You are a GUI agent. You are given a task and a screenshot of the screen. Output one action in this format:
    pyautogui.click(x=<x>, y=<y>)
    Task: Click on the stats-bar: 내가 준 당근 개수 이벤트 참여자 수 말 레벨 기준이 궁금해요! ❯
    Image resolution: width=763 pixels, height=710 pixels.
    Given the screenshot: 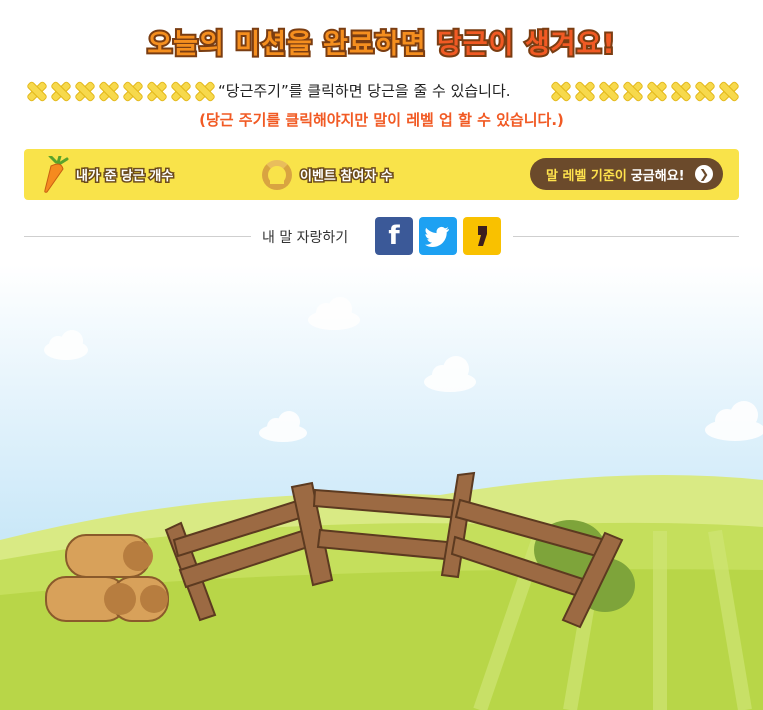 What is the action you would take?
    pyautogui.click(x=381, y=174)
    